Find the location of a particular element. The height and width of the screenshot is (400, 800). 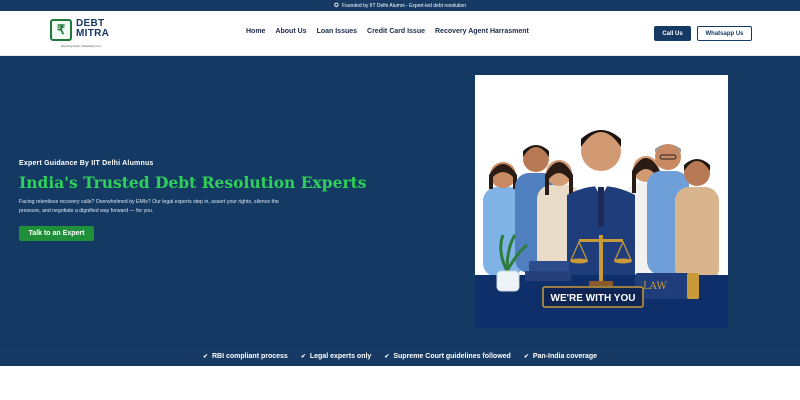

whatsapp-us-button: Whatsapp Us is located at coordinates (724, 33).